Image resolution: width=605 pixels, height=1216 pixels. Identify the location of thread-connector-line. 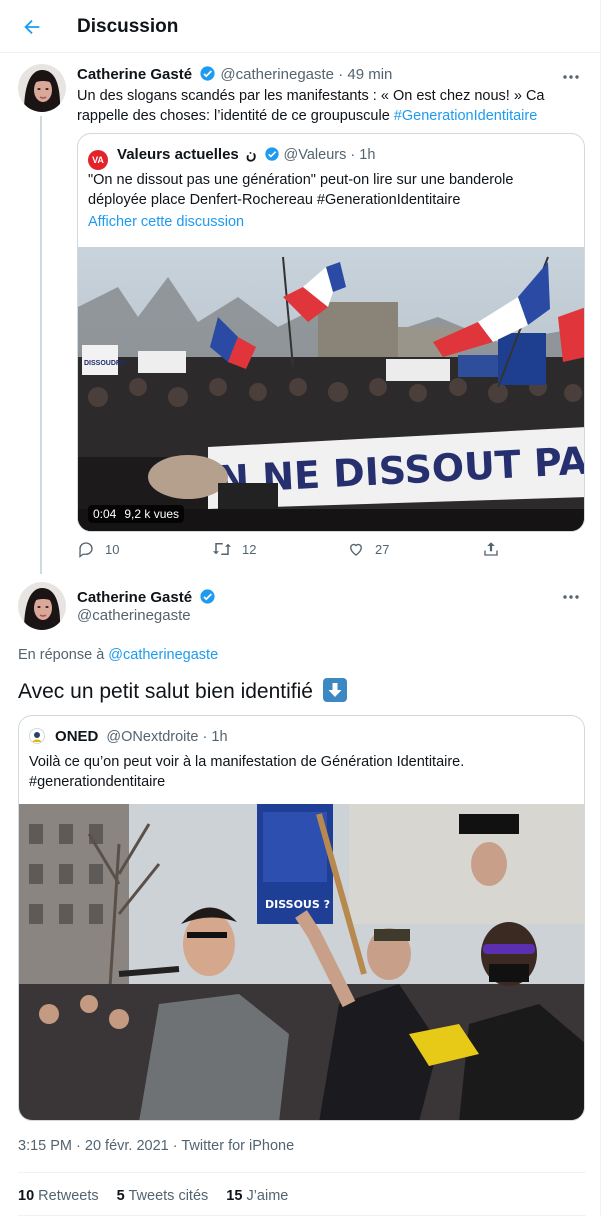
(41, 345).